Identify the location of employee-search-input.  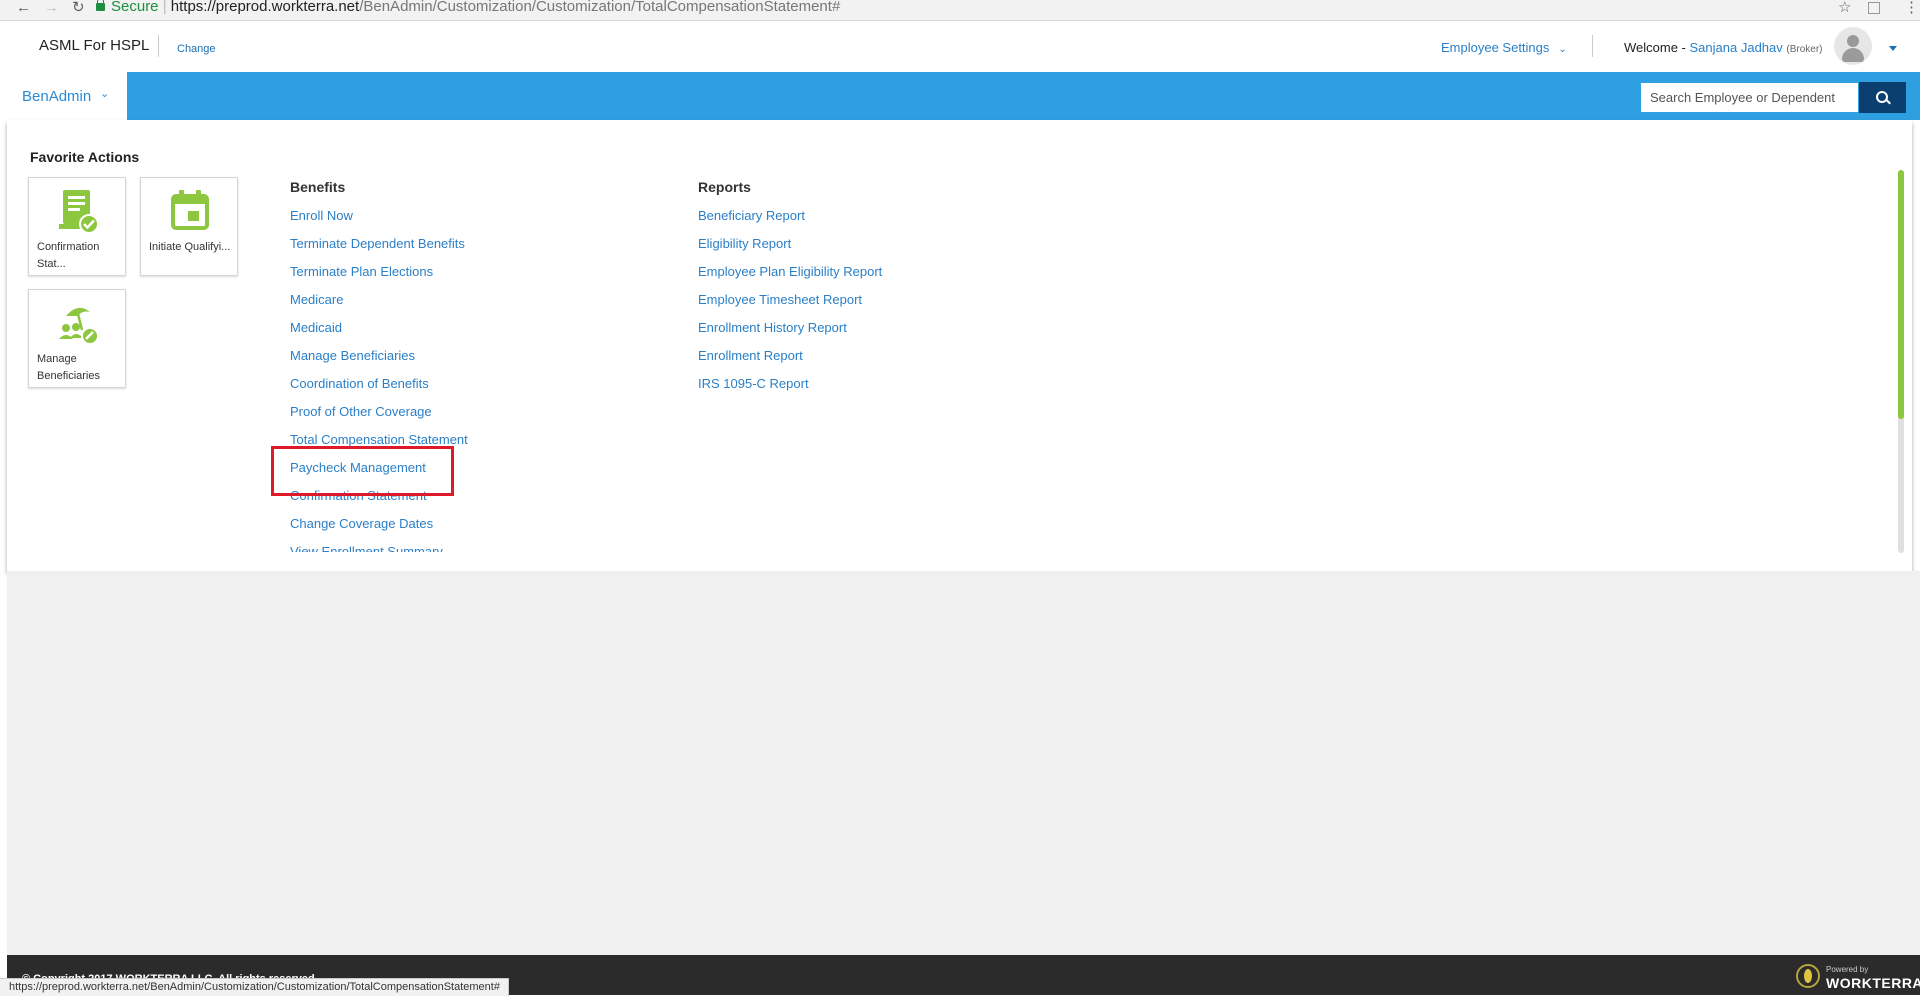
(1749, 97).